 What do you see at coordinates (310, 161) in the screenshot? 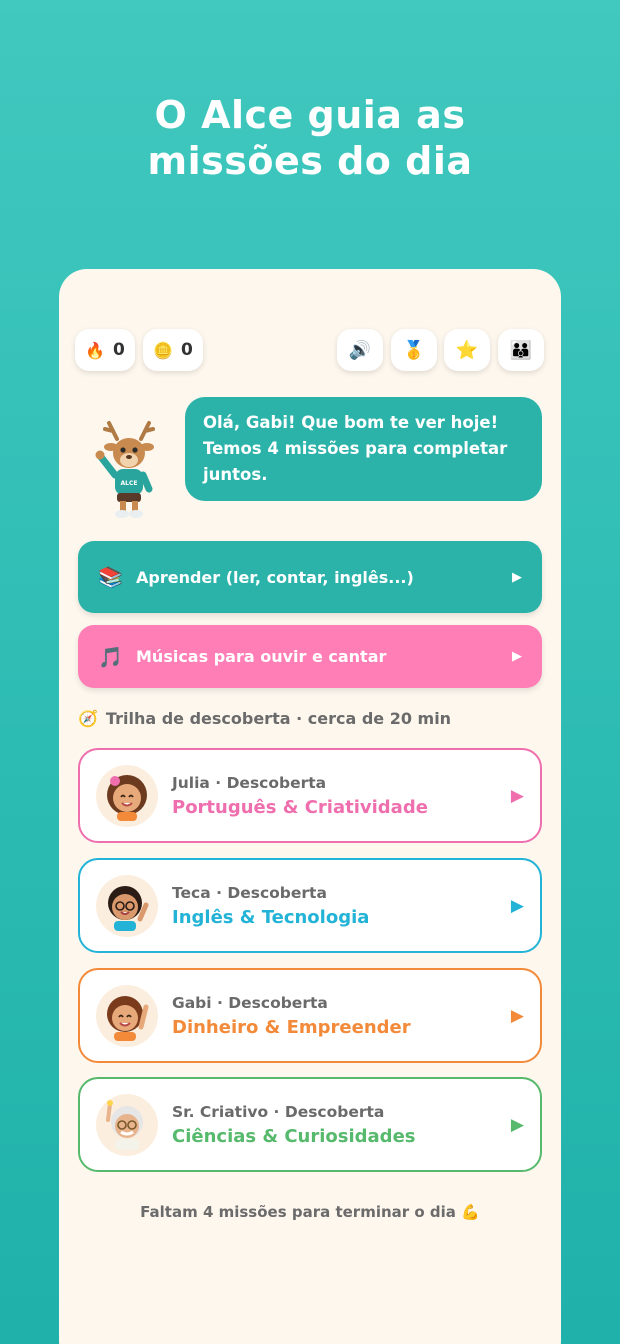
I see `headline-line-2: missões do dia` at bounding box center [310, 161].